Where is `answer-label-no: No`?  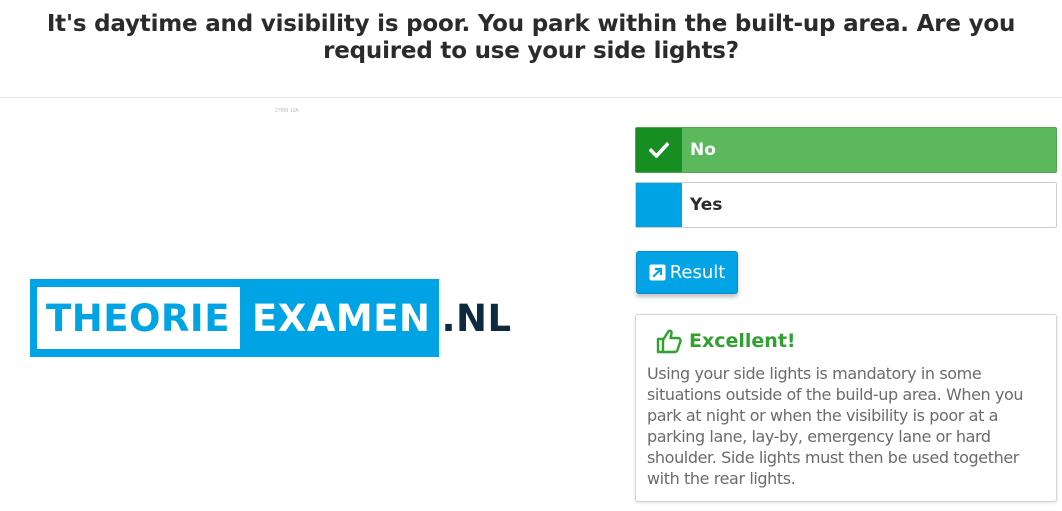
answer-label-no: No is located at coordinates (703, 150).